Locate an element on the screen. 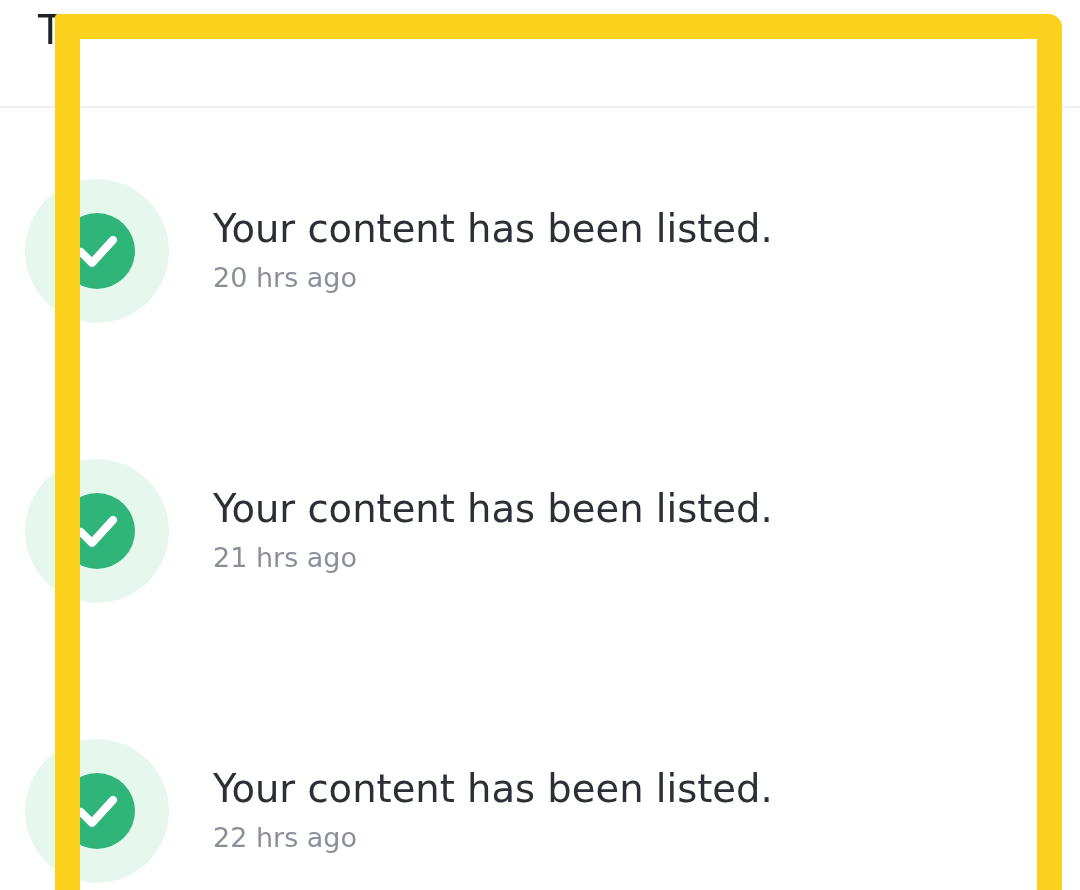  notification-time: 21 hrs ago is located at coordinates (285, 558).